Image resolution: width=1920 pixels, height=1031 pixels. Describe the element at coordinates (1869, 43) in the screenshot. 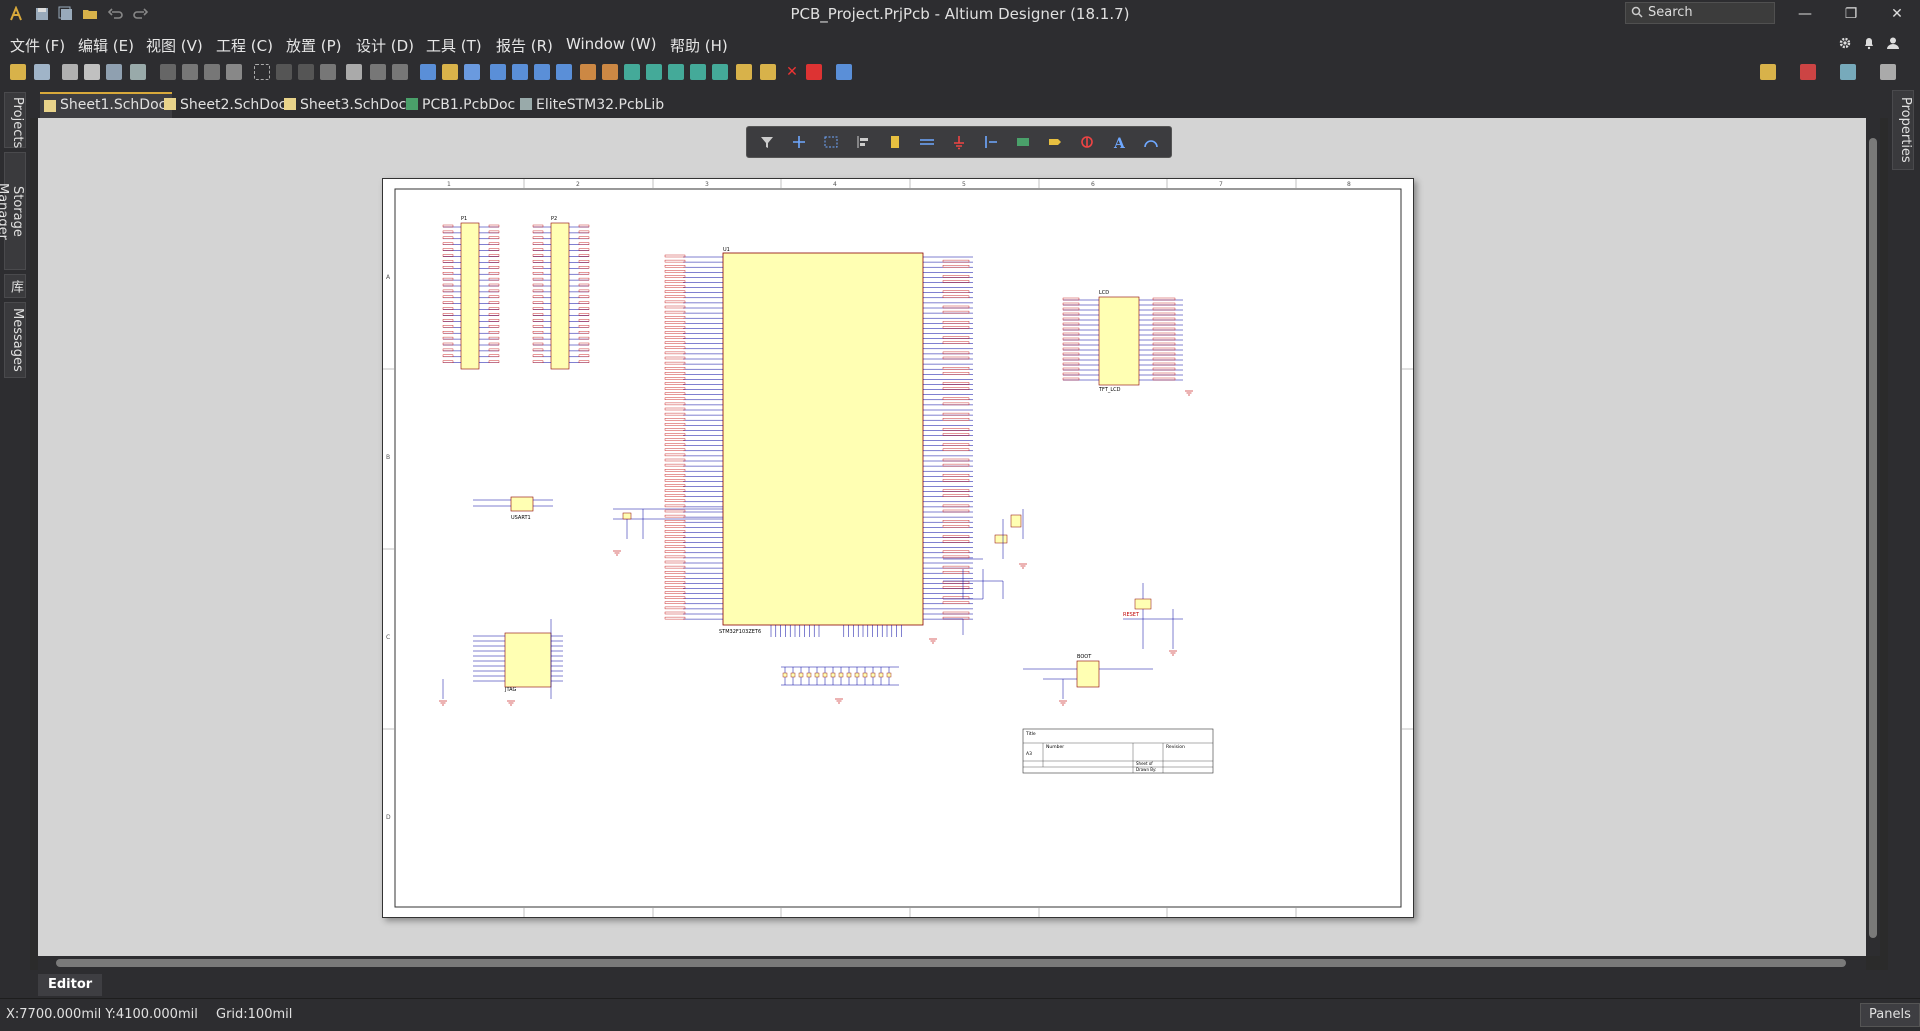

I see `notifications-bell-icon` at that location.